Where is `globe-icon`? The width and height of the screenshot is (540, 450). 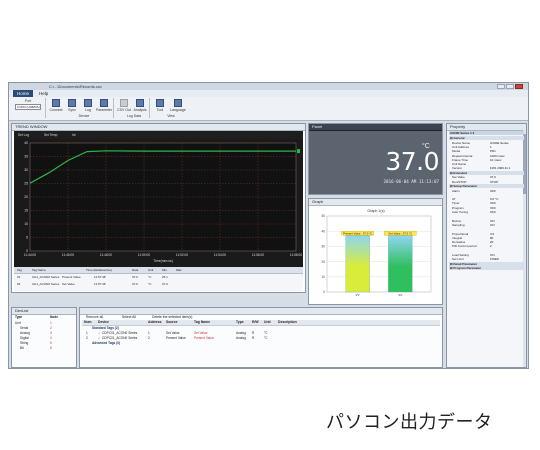 globe-icon is located at coordinates (178, 103).